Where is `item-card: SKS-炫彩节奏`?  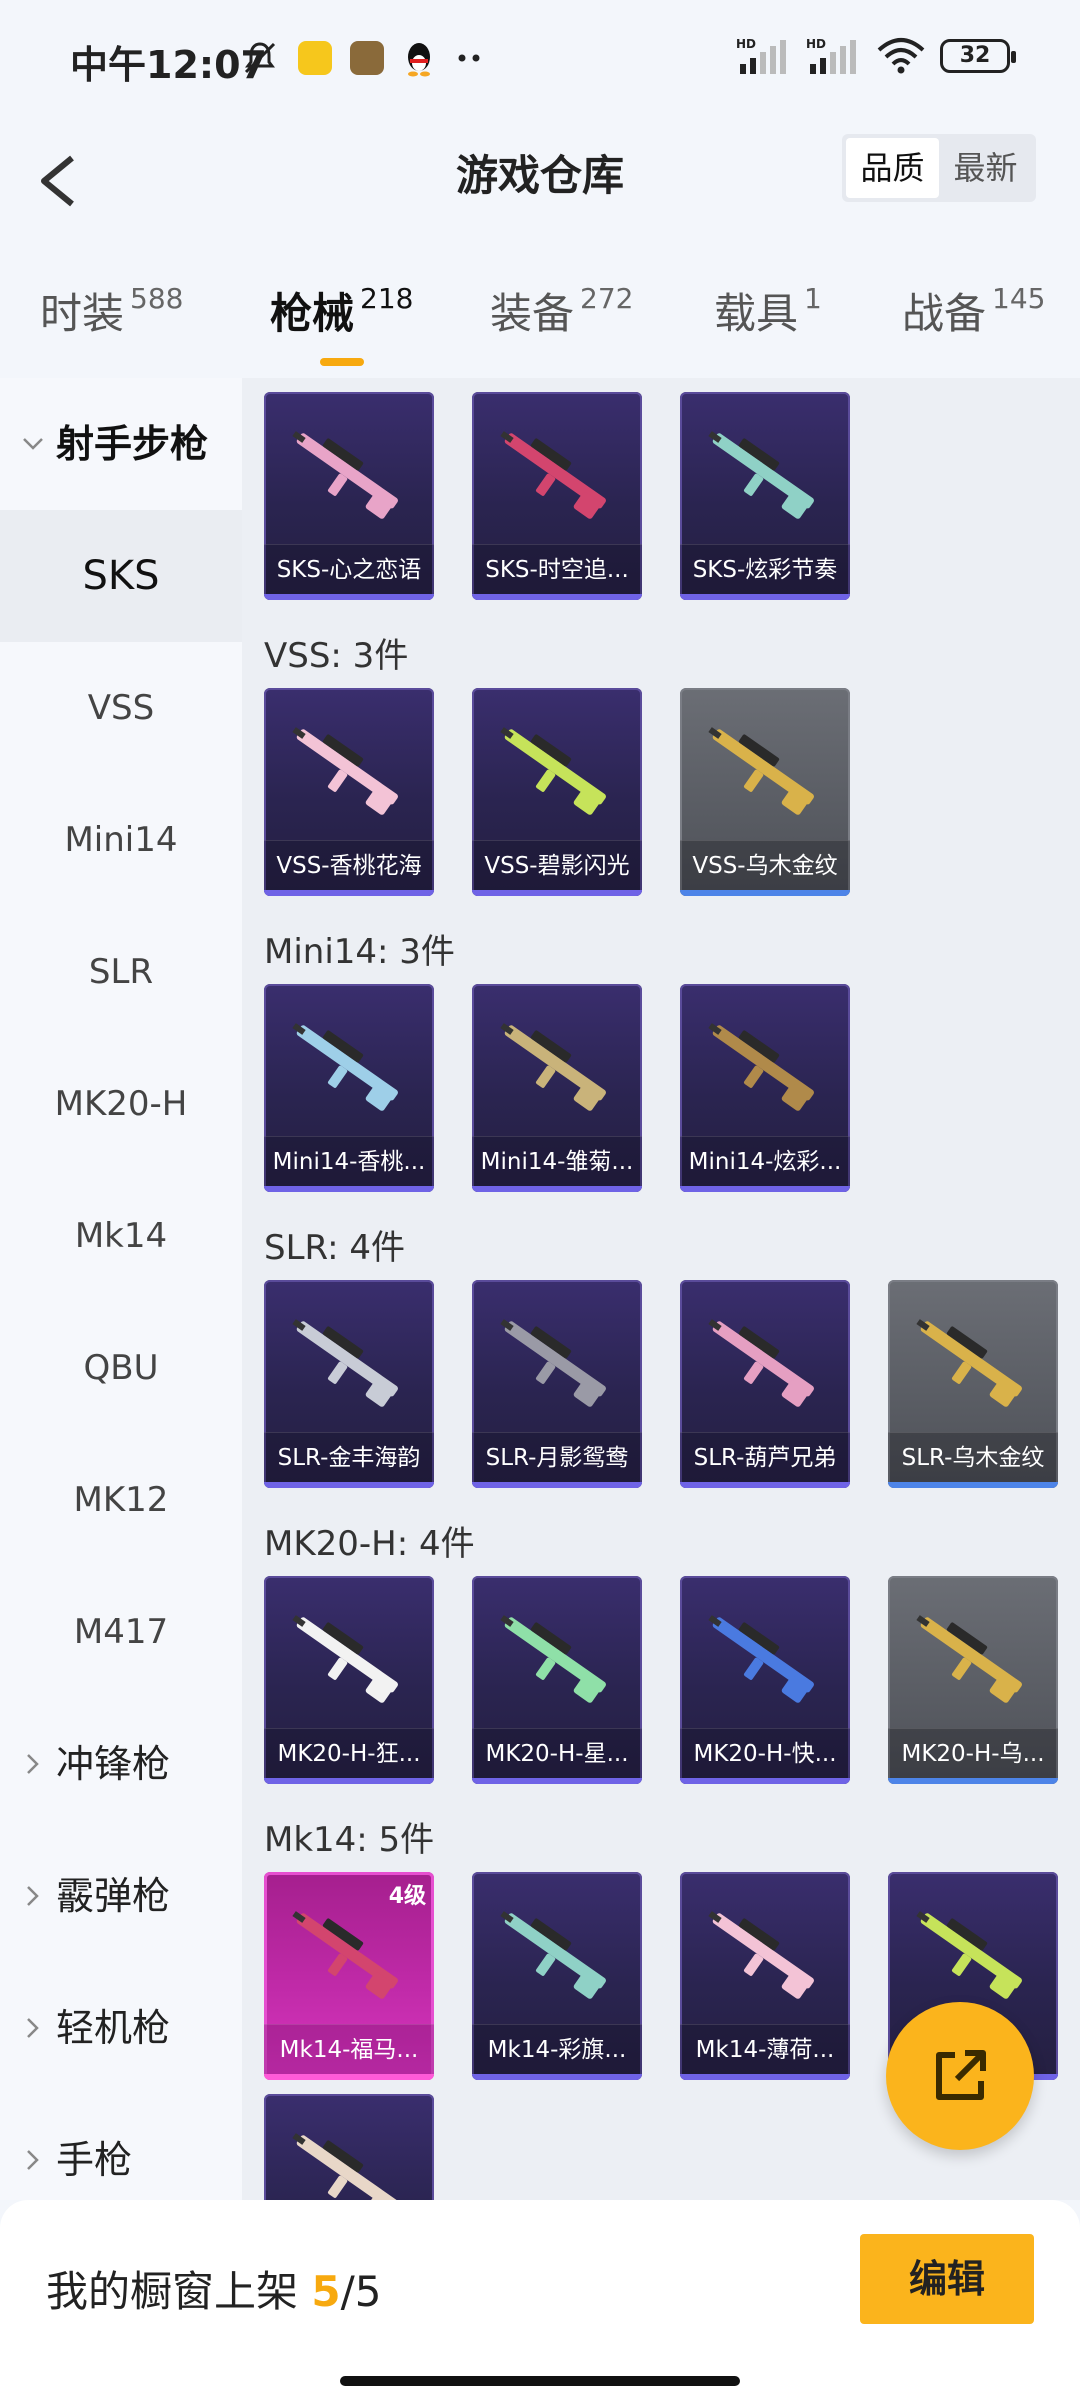
item-card: SKS-炫彩节奏 is located at coordinates (765, 496).